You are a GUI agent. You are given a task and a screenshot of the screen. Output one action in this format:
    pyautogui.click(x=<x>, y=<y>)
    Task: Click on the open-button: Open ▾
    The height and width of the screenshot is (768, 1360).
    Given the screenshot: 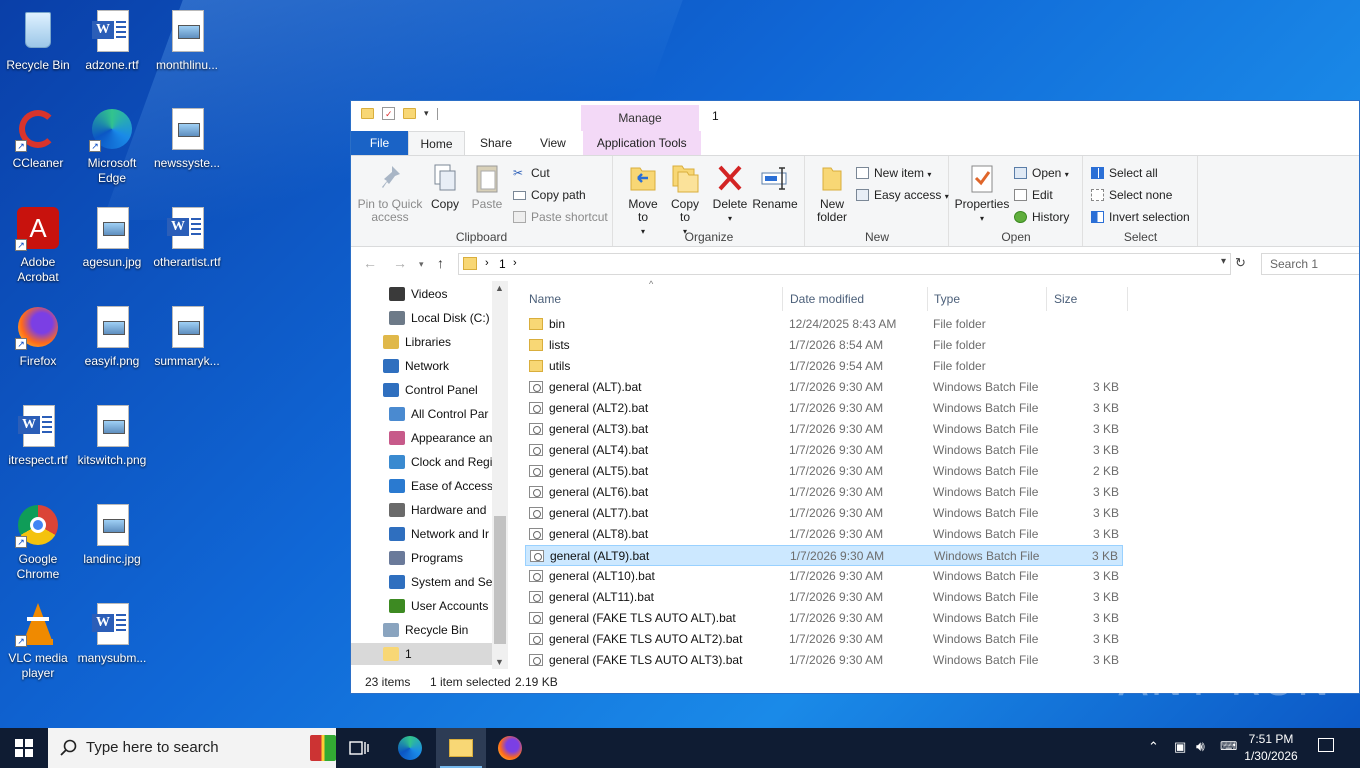 What is the action you would take?
    pyautogui.click(x=1041, y=173)
    